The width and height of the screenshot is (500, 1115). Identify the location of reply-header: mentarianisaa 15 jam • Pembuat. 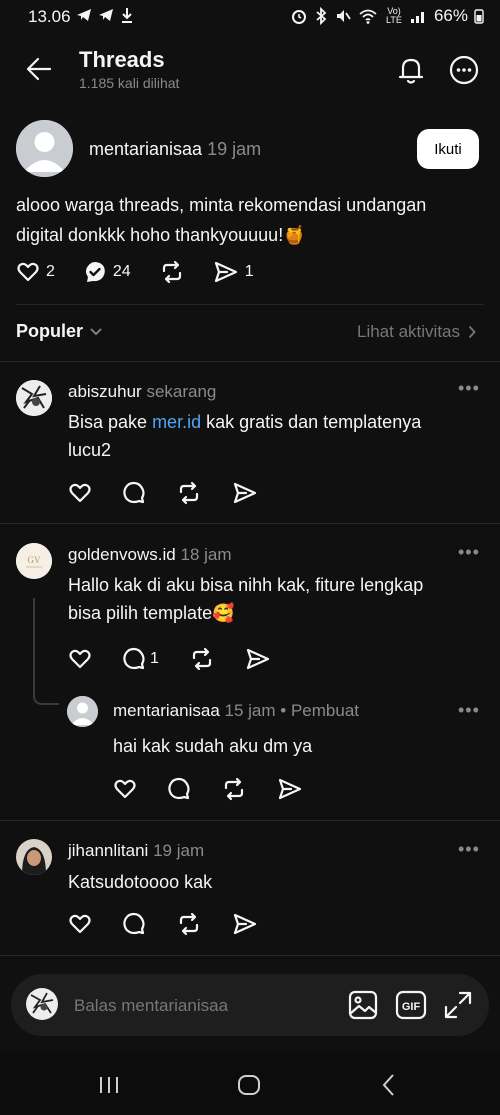
(236, 711).